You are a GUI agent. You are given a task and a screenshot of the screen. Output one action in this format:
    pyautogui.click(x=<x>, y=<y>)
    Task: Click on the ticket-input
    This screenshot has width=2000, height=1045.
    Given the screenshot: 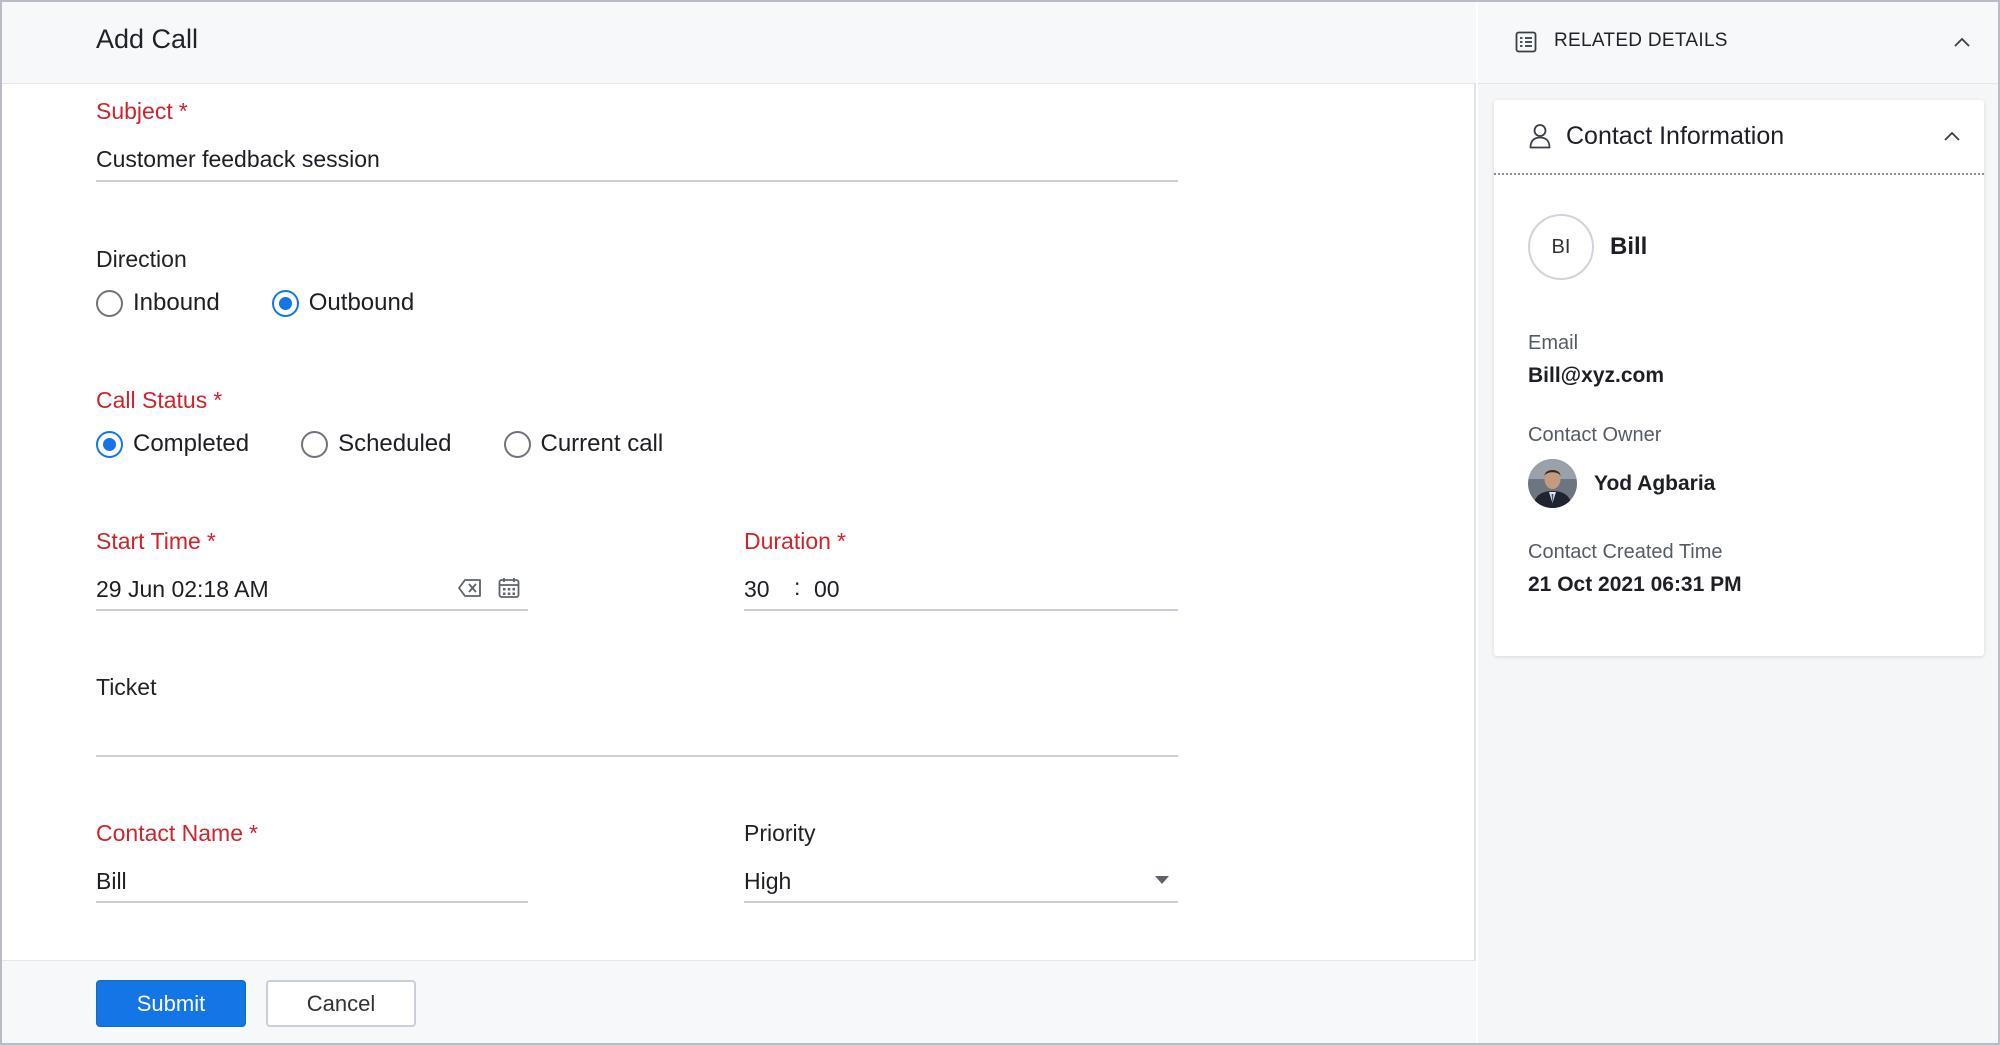 What is the action you would take?
    pyautogui.click(x=637, y=735)
    